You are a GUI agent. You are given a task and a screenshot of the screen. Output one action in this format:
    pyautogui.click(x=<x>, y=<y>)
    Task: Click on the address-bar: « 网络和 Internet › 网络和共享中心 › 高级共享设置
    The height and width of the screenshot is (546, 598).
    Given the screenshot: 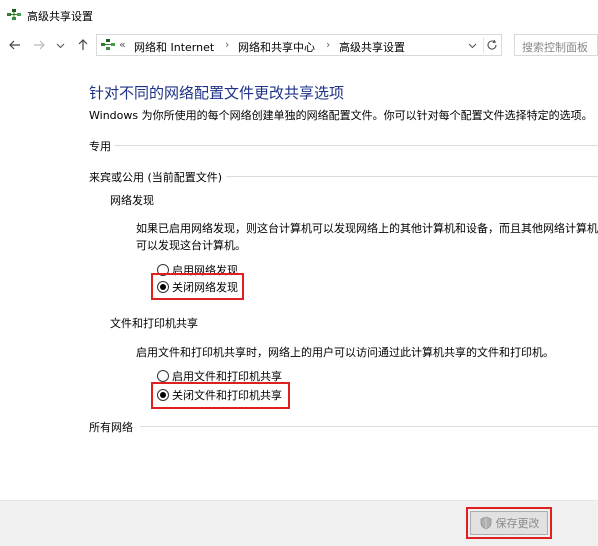 What is the action you would take?
    pyautogui.click(x=299, y=45)
    